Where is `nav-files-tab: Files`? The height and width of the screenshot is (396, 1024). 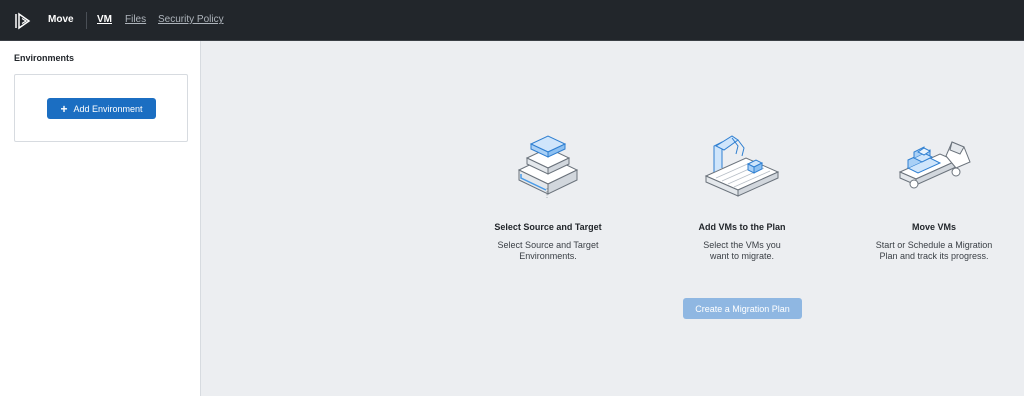
nav-files-tab: Files is located at coordinates (135, 19).